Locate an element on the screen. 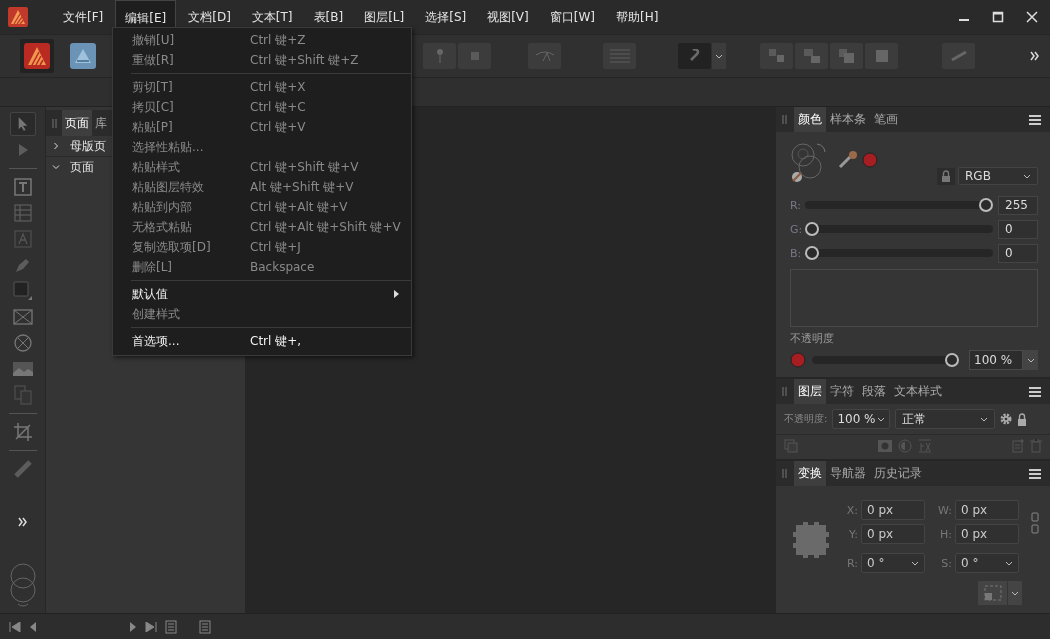  field-label: H: is located at coordinates (946, 534).